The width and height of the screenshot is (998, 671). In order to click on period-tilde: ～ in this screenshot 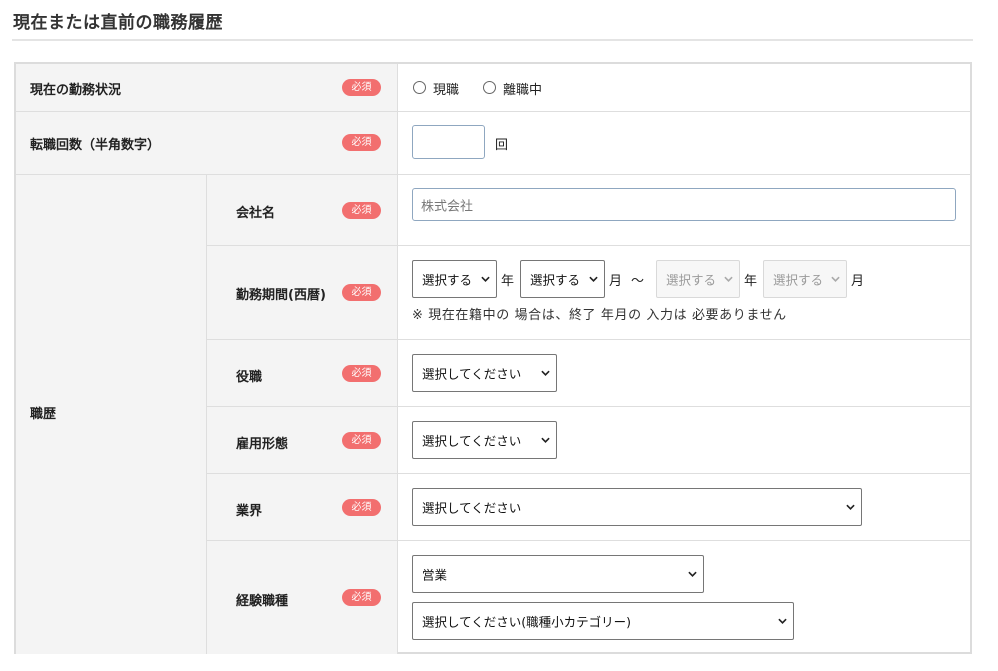, I will do `click(638, 281)`.